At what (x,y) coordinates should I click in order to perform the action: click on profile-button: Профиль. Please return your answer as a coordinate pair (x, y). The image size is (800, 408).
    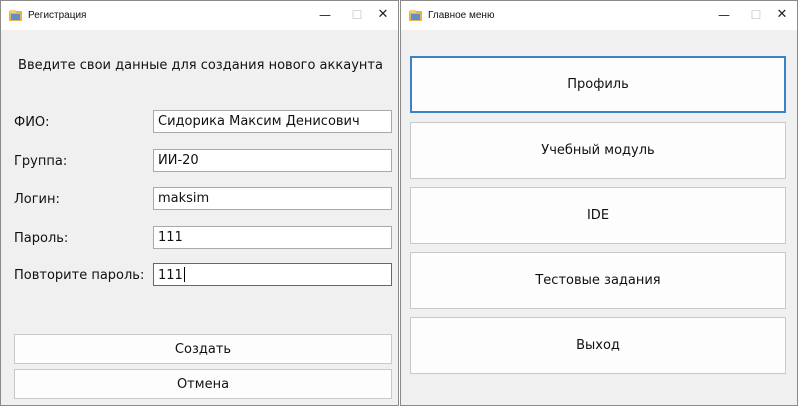
    Looking at the image, I should click on (598, 84).